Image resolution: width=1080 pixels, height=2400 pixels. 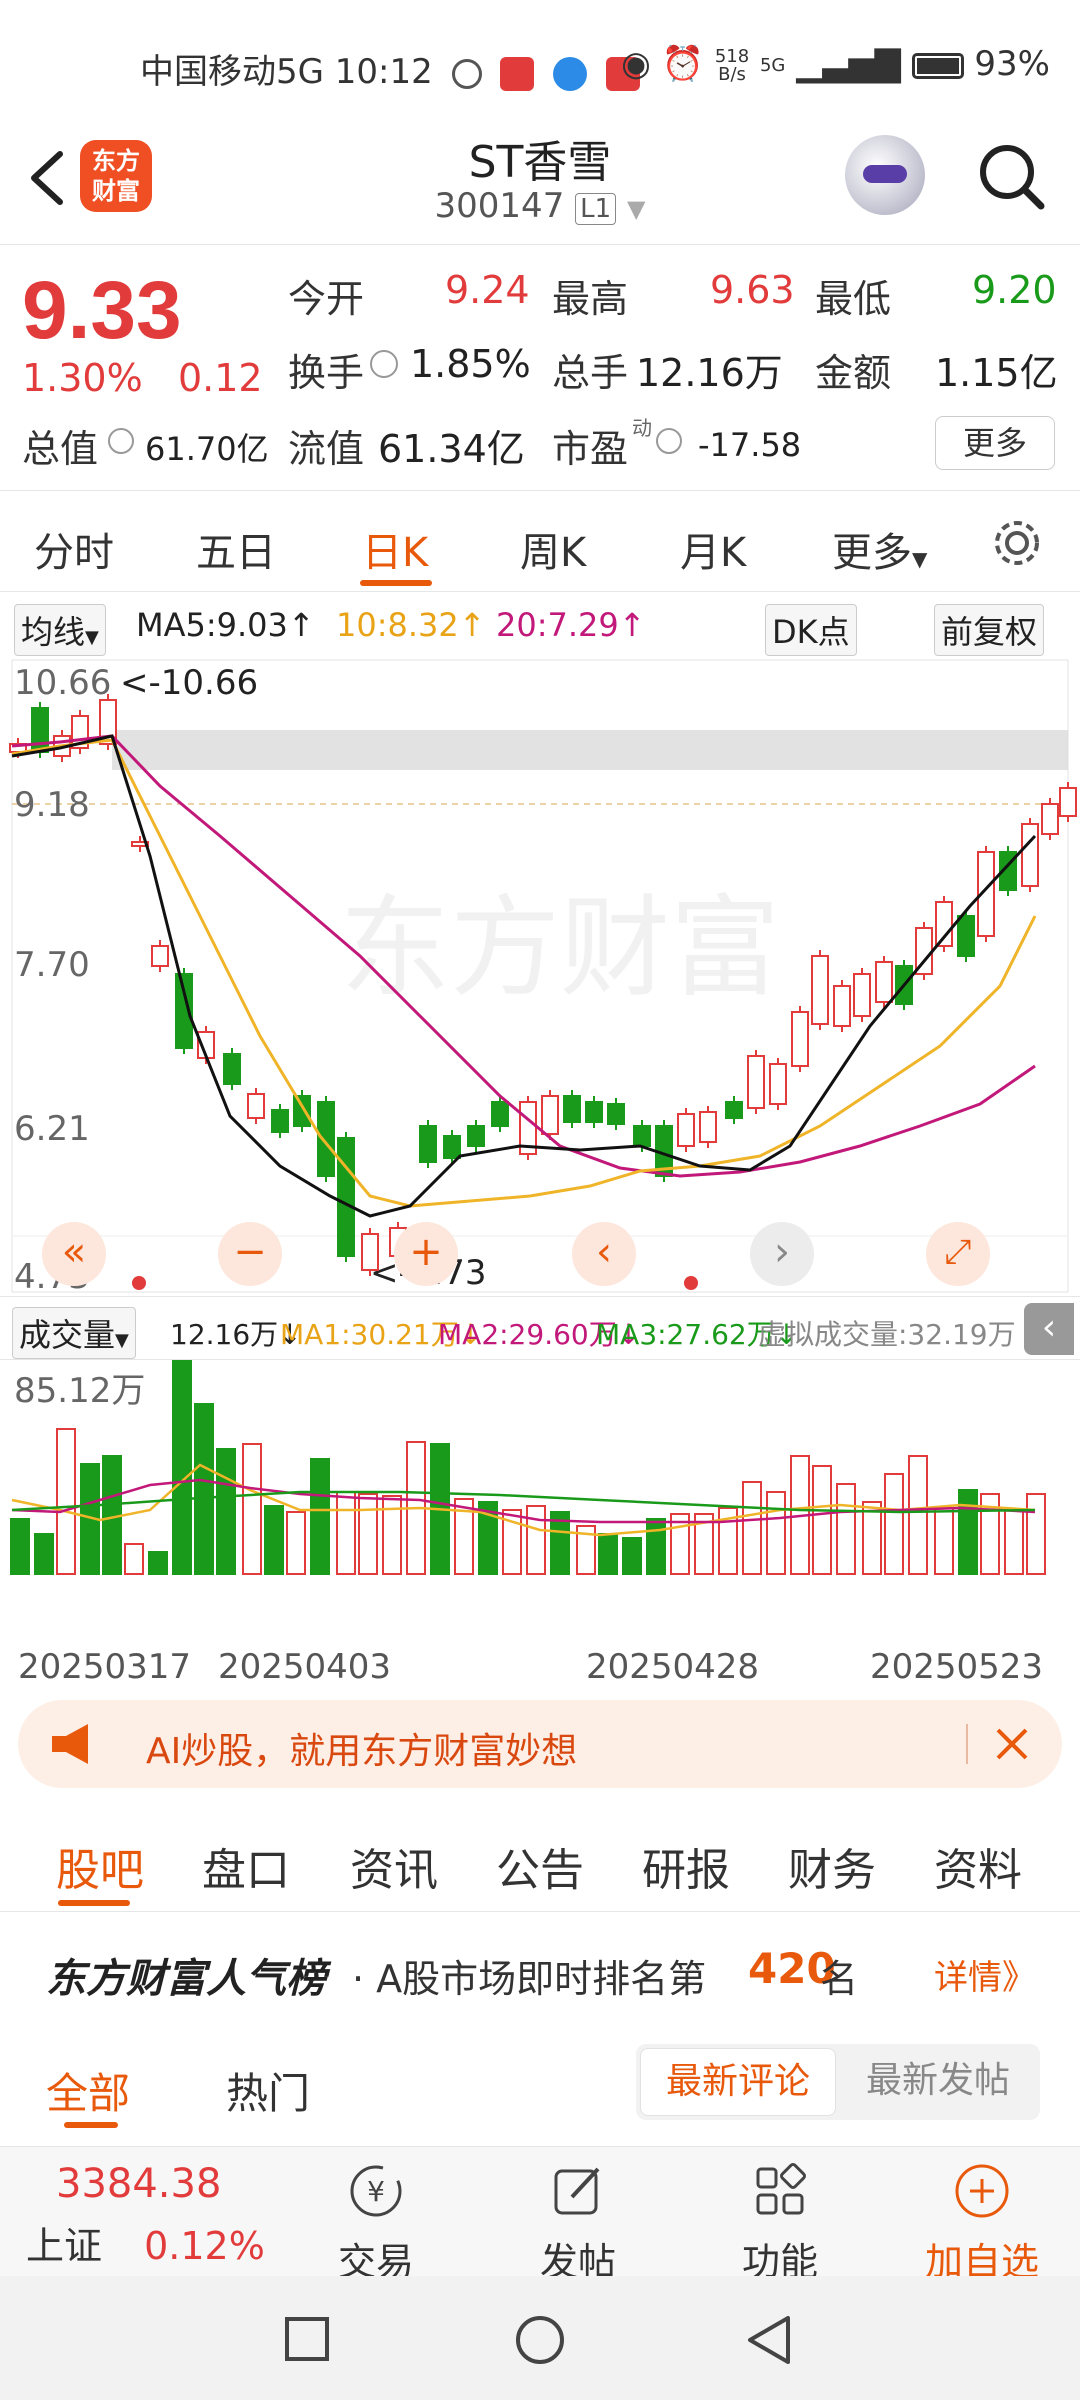 What do you see at coordinates (686, 1866) in the screenshot?
I see `tab-research: 研报` at bounding box center [686, 1866].